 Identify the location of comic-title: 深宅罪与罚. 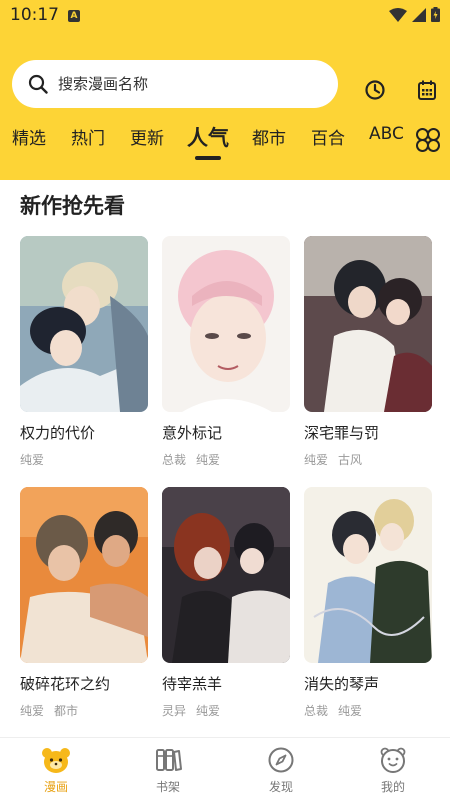
(342, 433).